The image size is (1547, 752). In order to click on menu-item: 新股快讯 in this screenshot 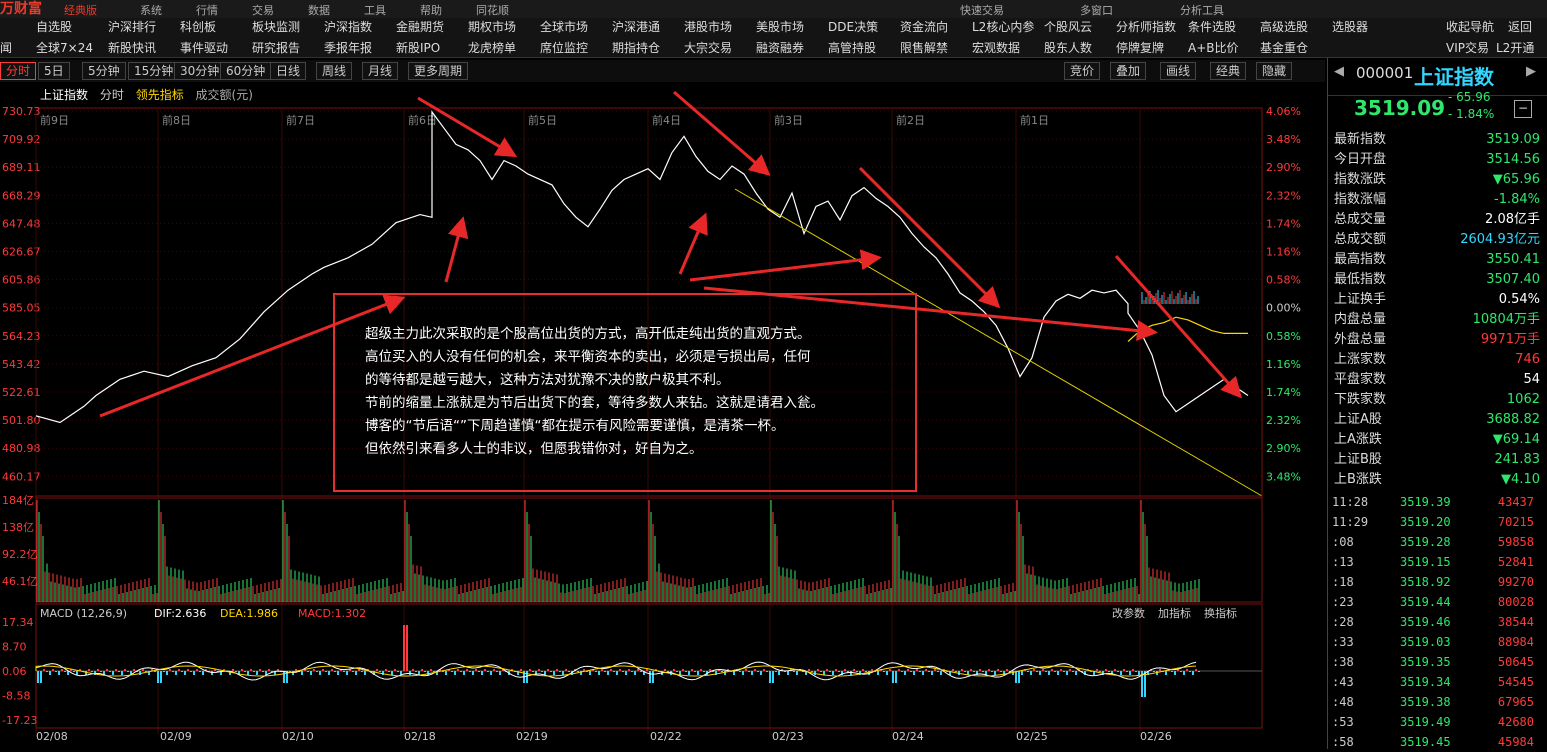, I will do `click(132, 47)`.